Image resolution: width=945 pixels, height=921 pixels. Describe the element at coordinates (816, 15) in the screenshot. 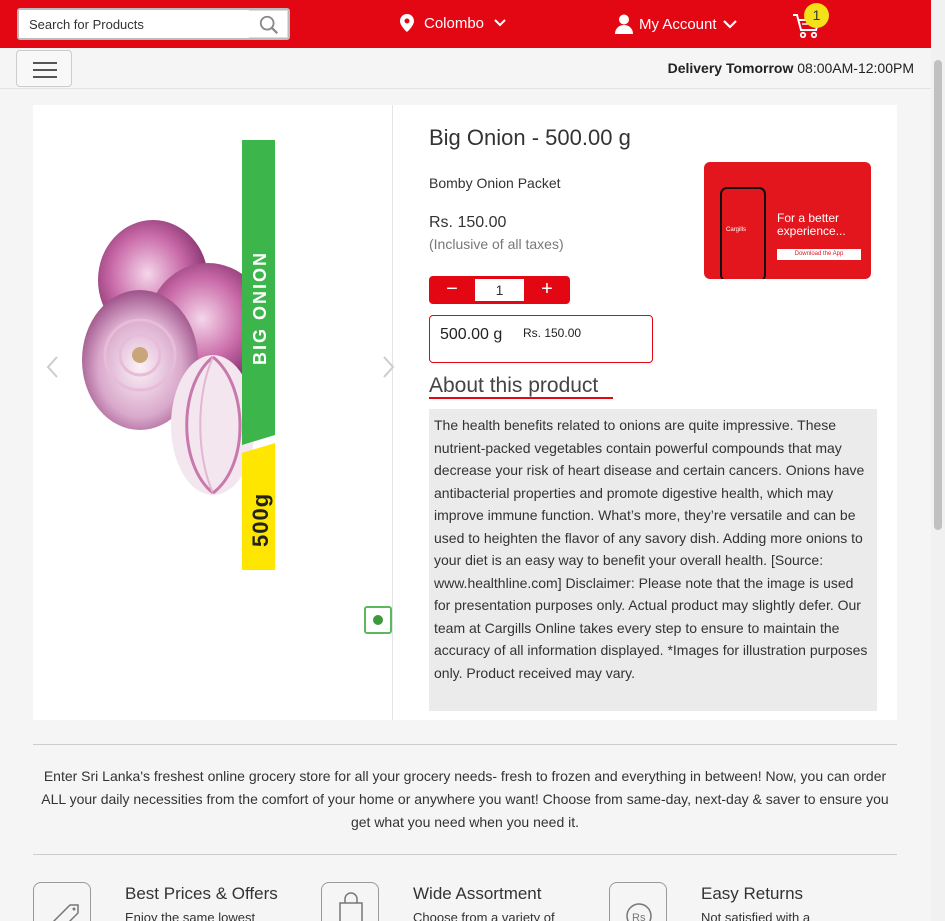

I see `cart-count-badge: 1` at that location.